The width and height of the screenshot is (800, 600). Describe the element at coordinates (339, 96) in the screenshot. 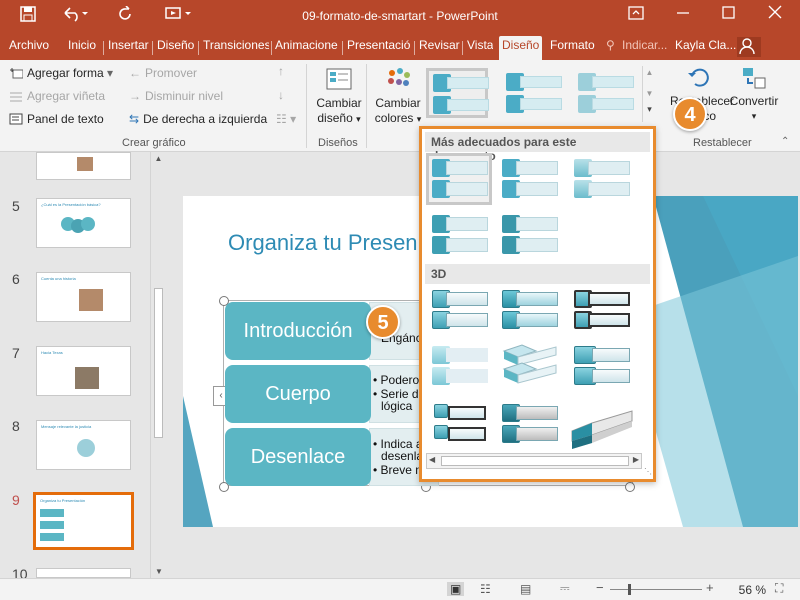

I see `cambiar-diseno-button: Cambiar diseño ▾` at that location.